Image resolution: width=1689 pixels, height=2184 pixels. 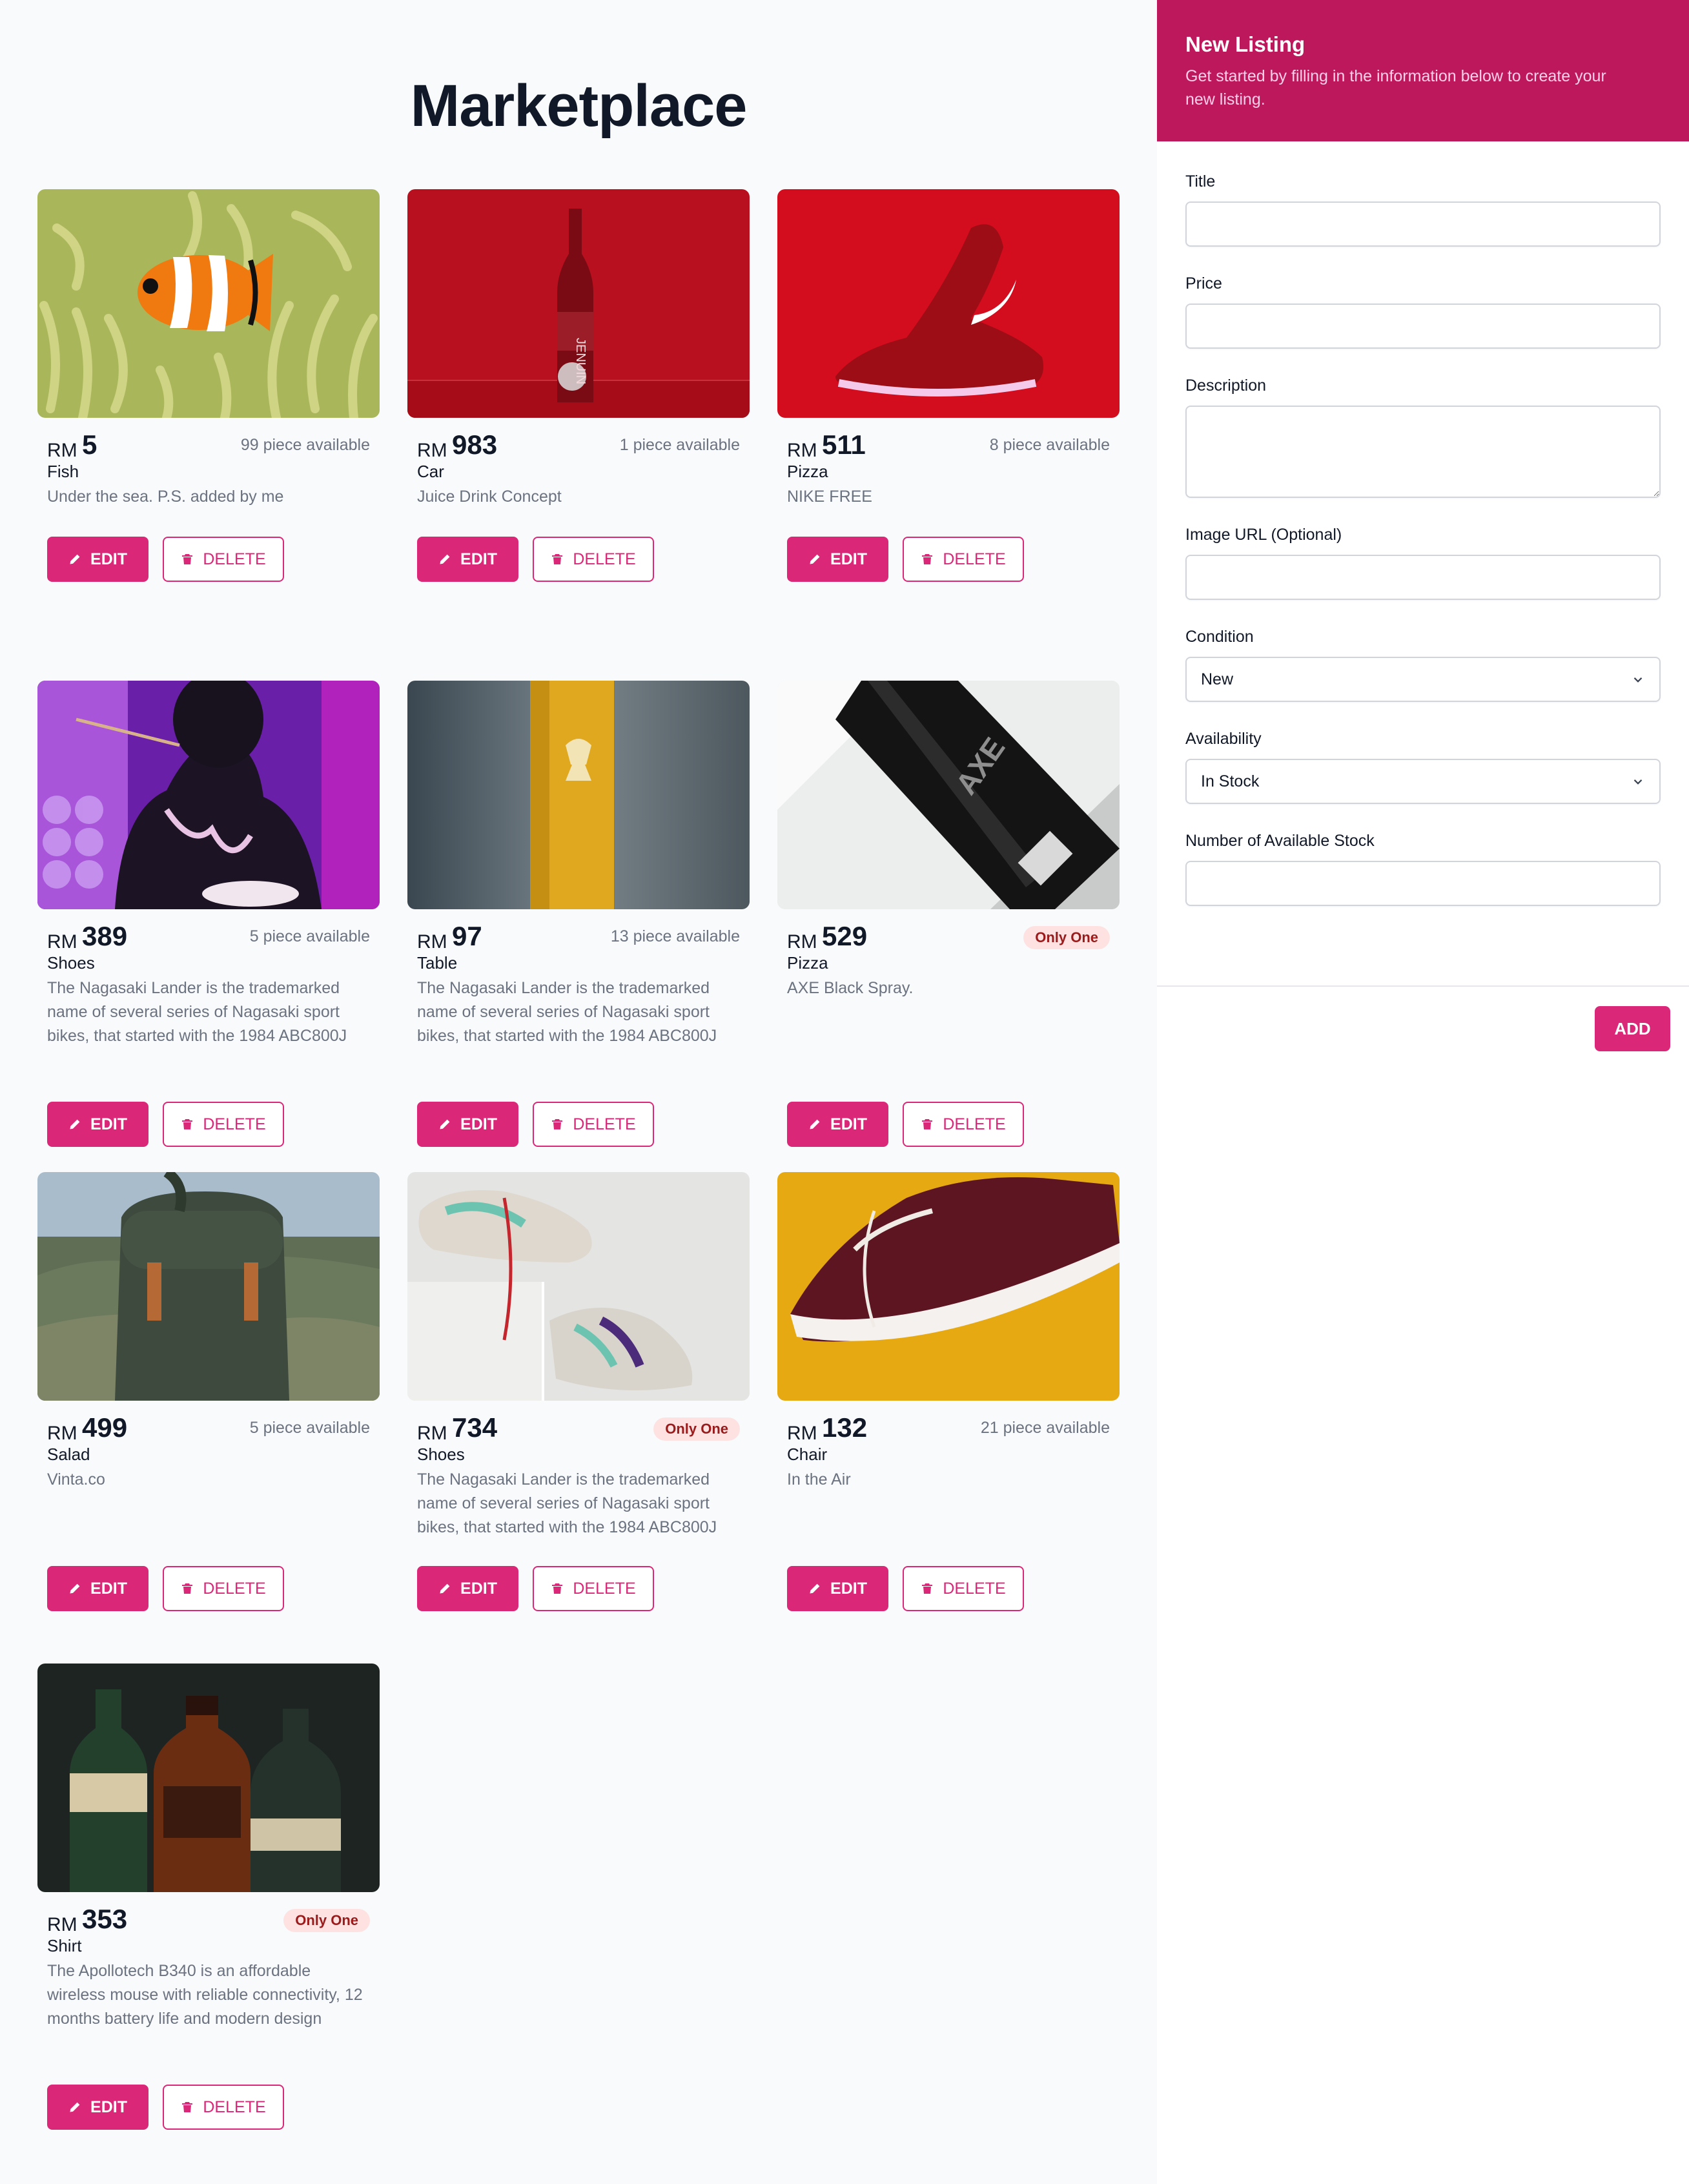 What do you see at coordinates (475, 1427) in the screenshot?
I see `price: 734` at bounding box center [475, 1427].